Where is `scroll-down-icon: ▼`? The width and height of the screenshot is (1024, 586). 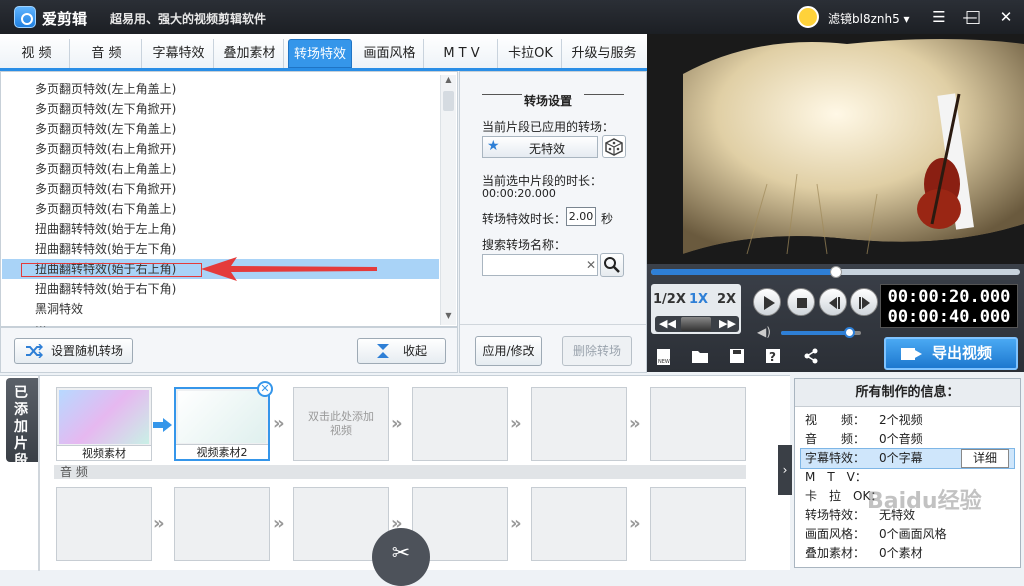 scroll-down-icon: ▼ is located at coordinates (448, 318).